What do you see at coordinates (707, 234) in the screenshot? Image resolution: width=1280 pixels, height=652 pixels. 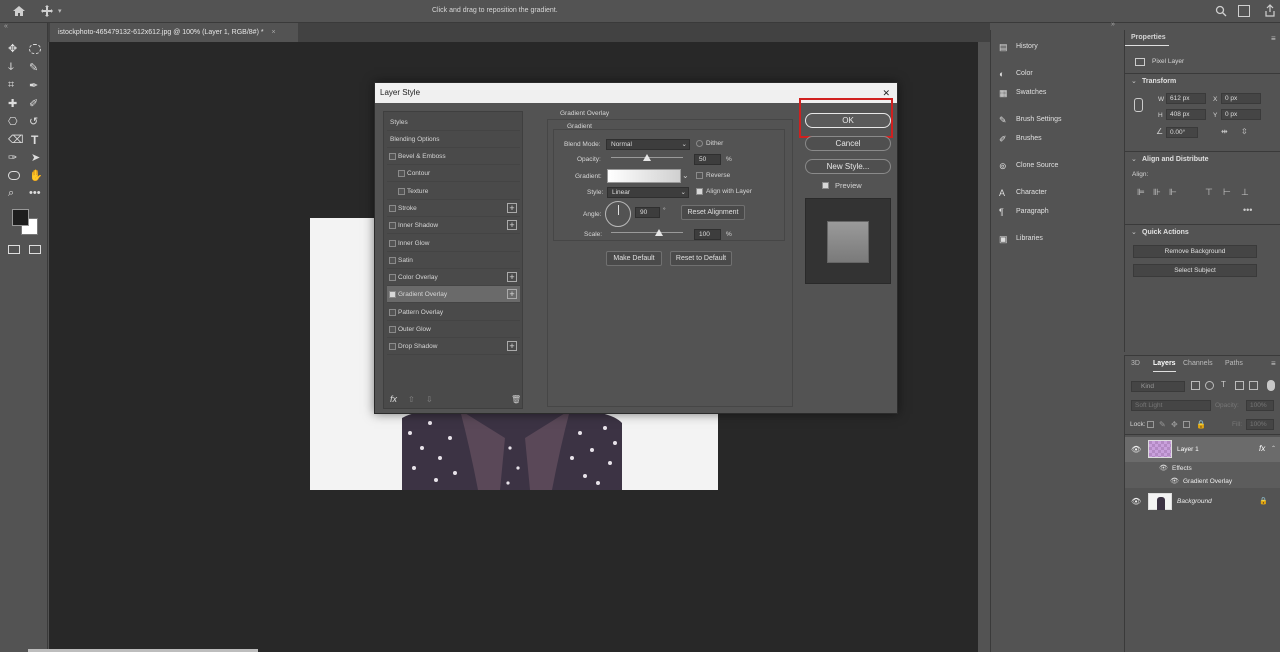 I see `scale-field: 100` at bounding box center [707, 234].